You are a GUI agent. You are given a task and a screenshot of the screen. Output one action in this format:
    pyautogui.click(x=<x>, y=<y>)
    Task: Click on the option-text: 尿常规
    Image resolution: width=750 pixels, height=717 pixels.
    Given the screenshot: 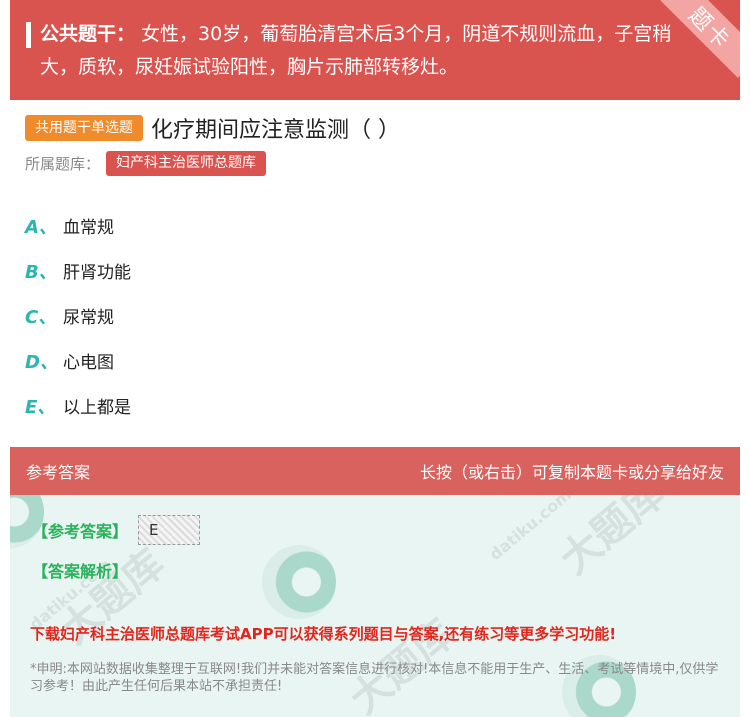 What is the action you would take?
    pyautogui.click(x=88, y=318)
    